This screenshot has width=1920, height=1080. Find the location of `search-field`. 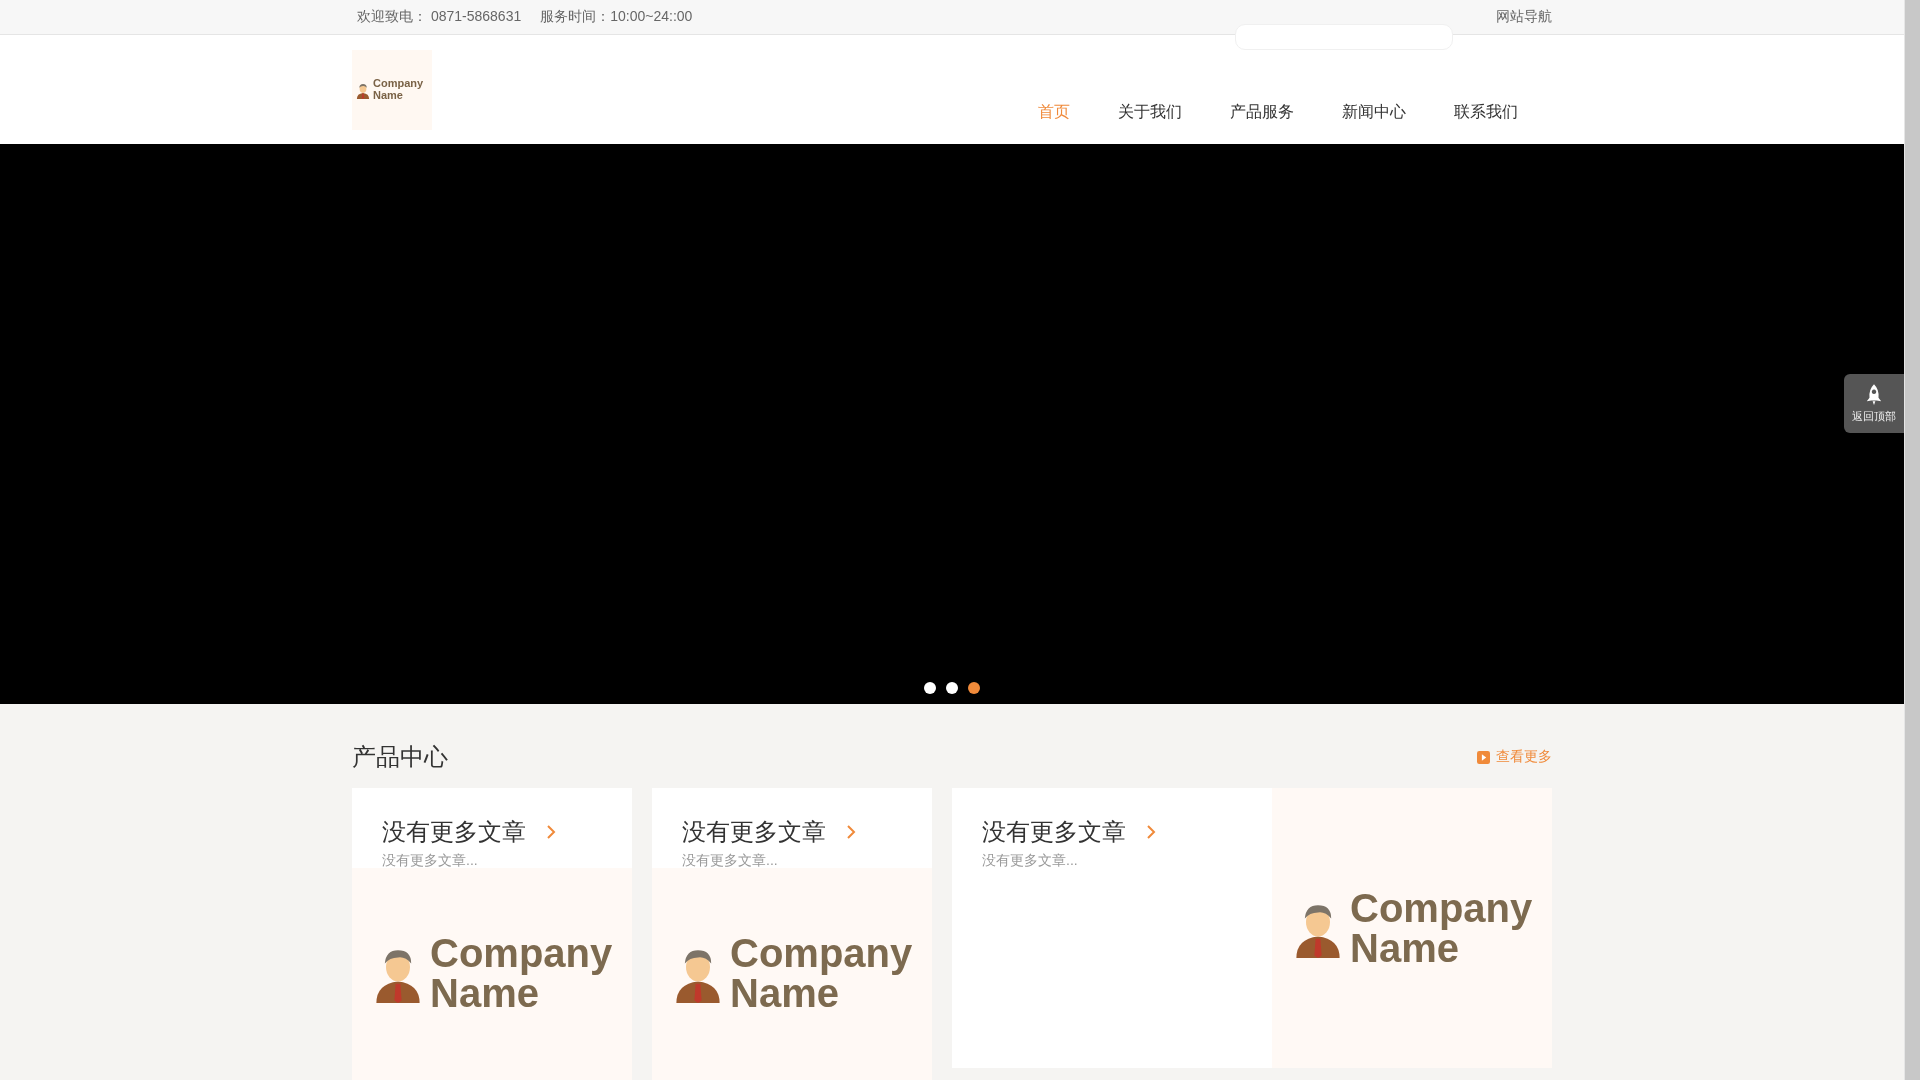

search-field is located at coordinates (1344, 37).